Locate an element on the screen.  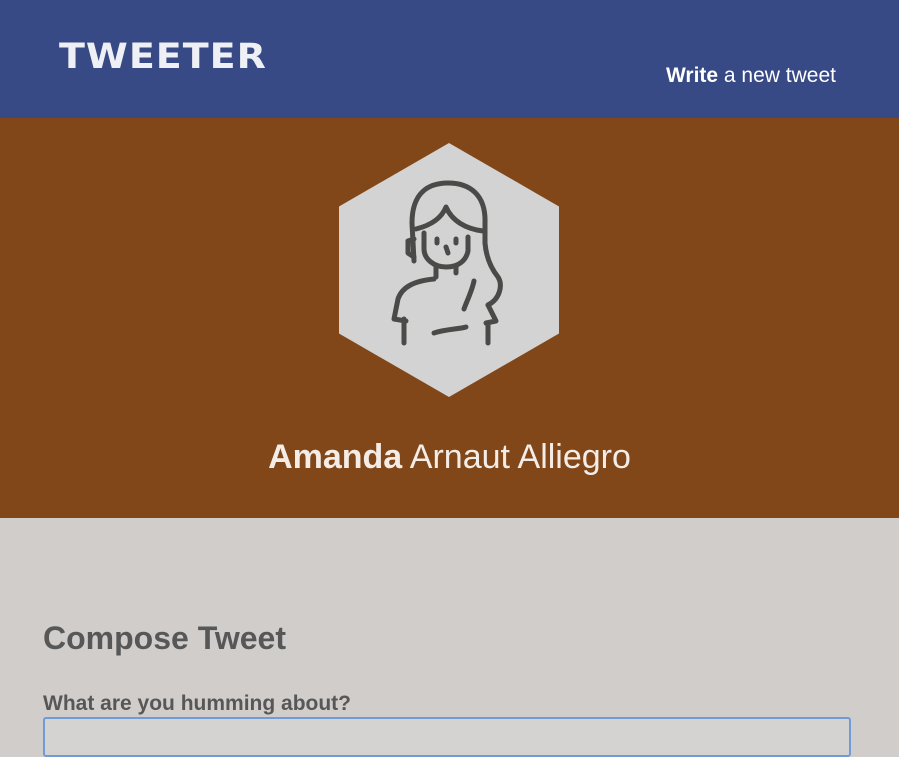
woman-avatar-icon is located at coordinates (449, 270).